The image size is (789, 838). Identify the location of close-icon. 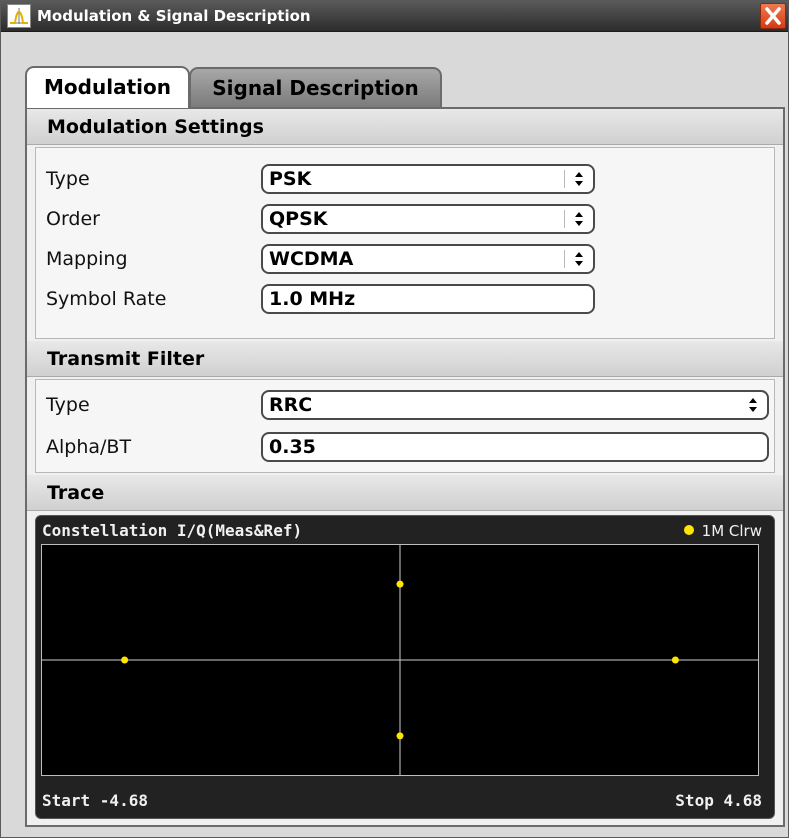
(773, 16).